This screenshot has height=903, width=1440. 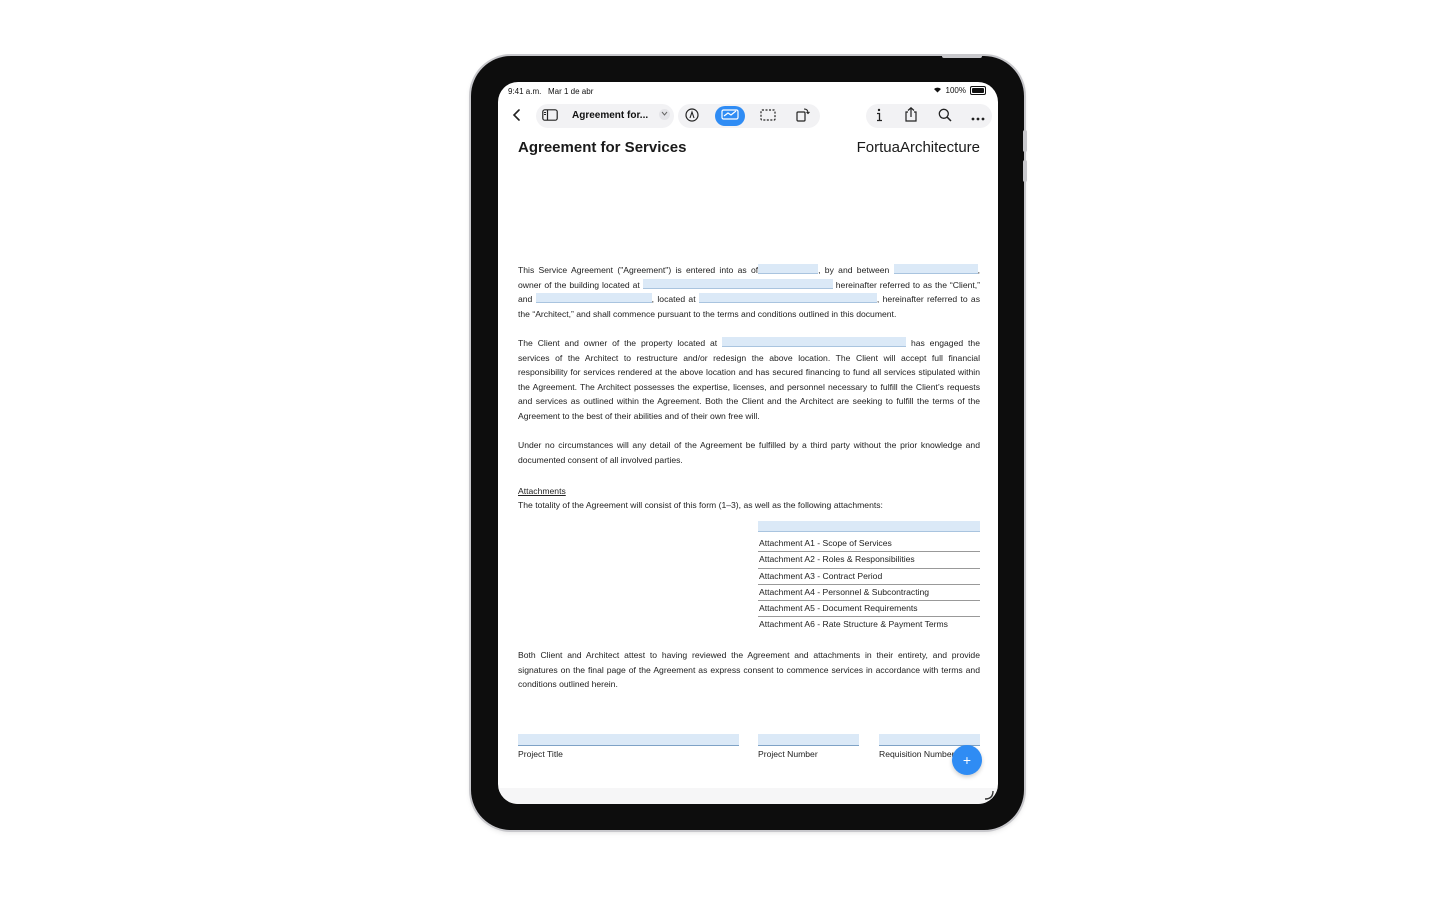 I want to click on info-icon, so click(x=879, y=116).